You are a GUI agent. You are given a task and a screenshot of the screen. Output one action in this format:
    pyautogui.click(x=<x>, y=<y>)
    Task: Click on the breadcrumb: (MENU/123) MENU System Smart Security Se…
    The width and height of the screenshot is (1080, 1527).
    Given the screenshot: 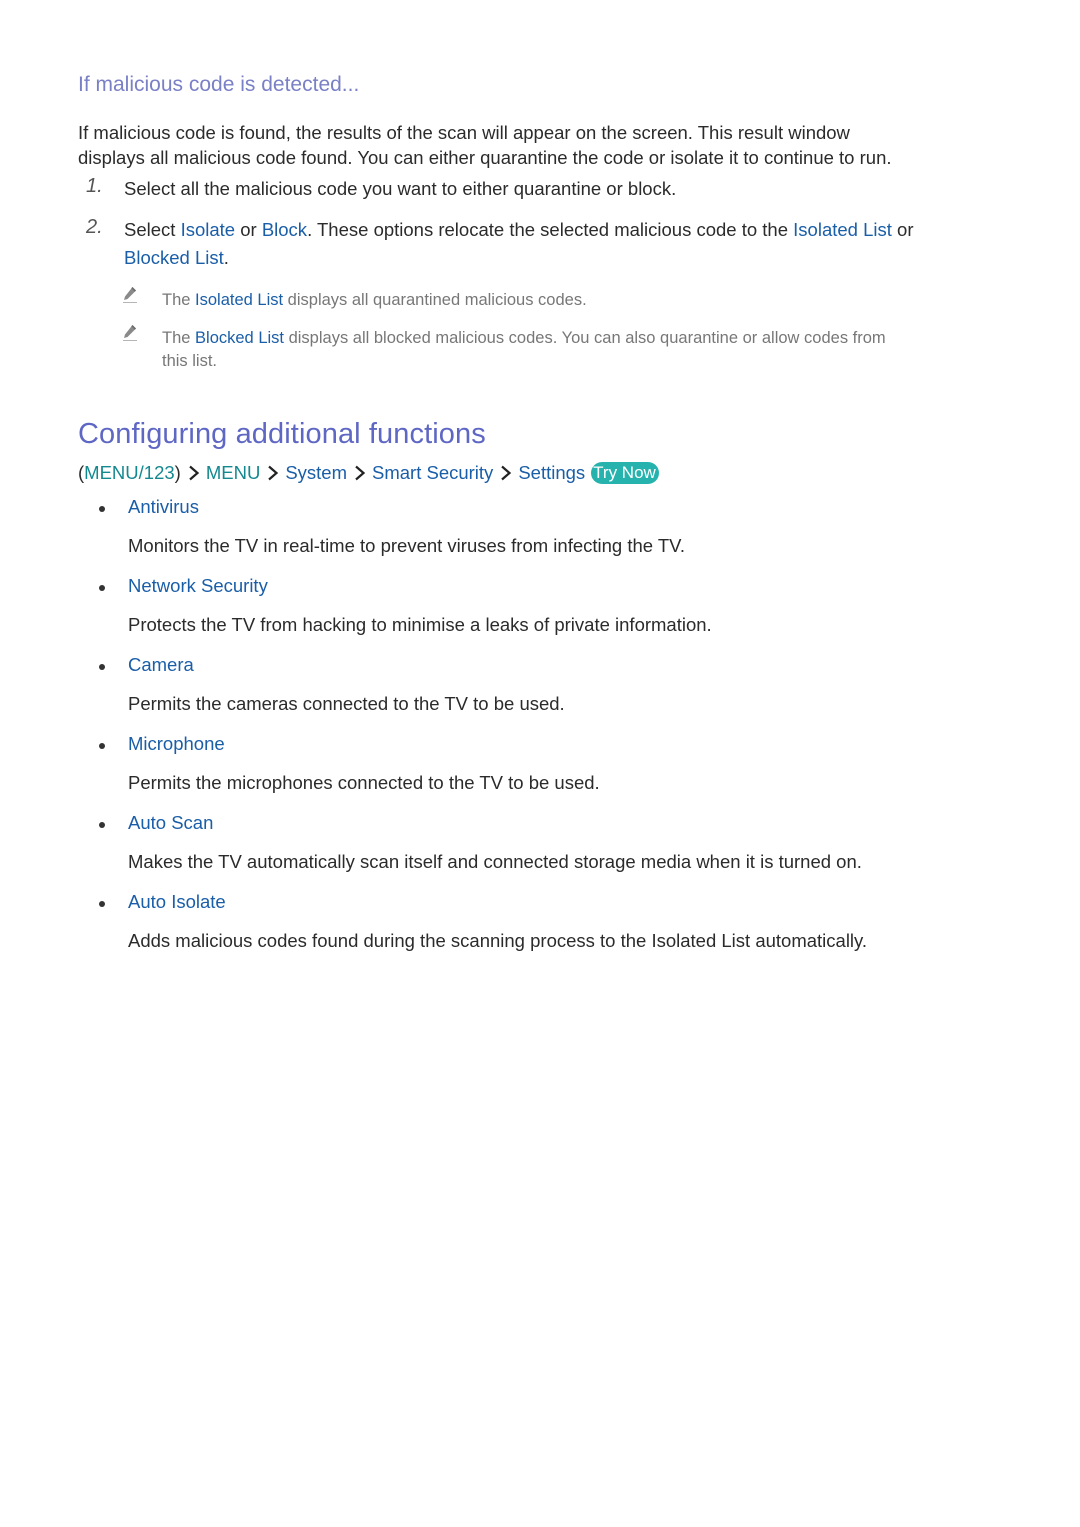 What is the action you would take?
    pyautogui.click(x=368, y=473)
    